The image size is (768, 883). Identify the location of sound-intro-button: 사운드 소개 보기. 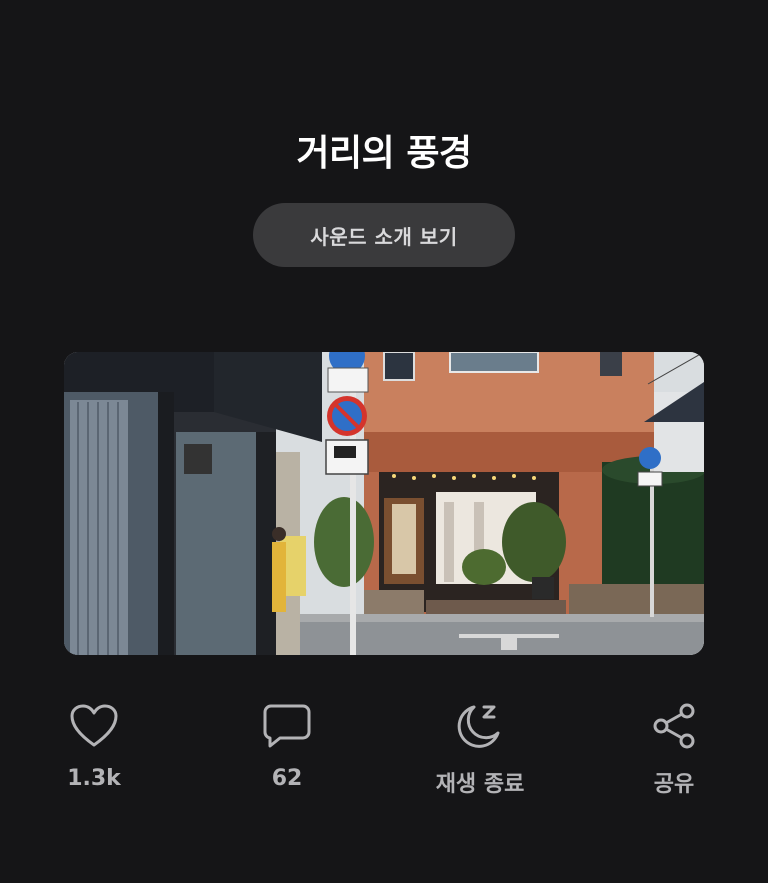
(384, 235).